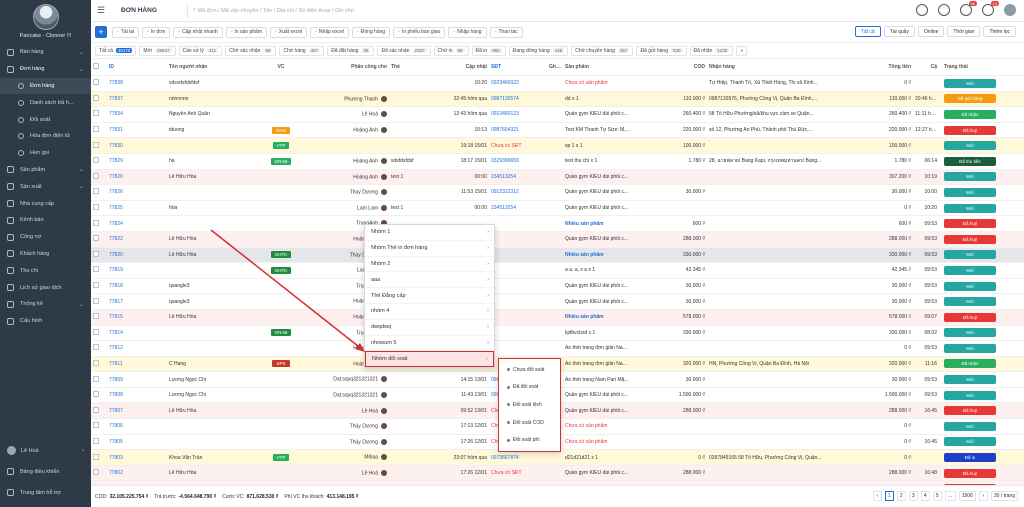 Image resolution: width=1024 pixels, height=507 pixels. I want to click on phone-number: 0923460123, so click(518, 114).